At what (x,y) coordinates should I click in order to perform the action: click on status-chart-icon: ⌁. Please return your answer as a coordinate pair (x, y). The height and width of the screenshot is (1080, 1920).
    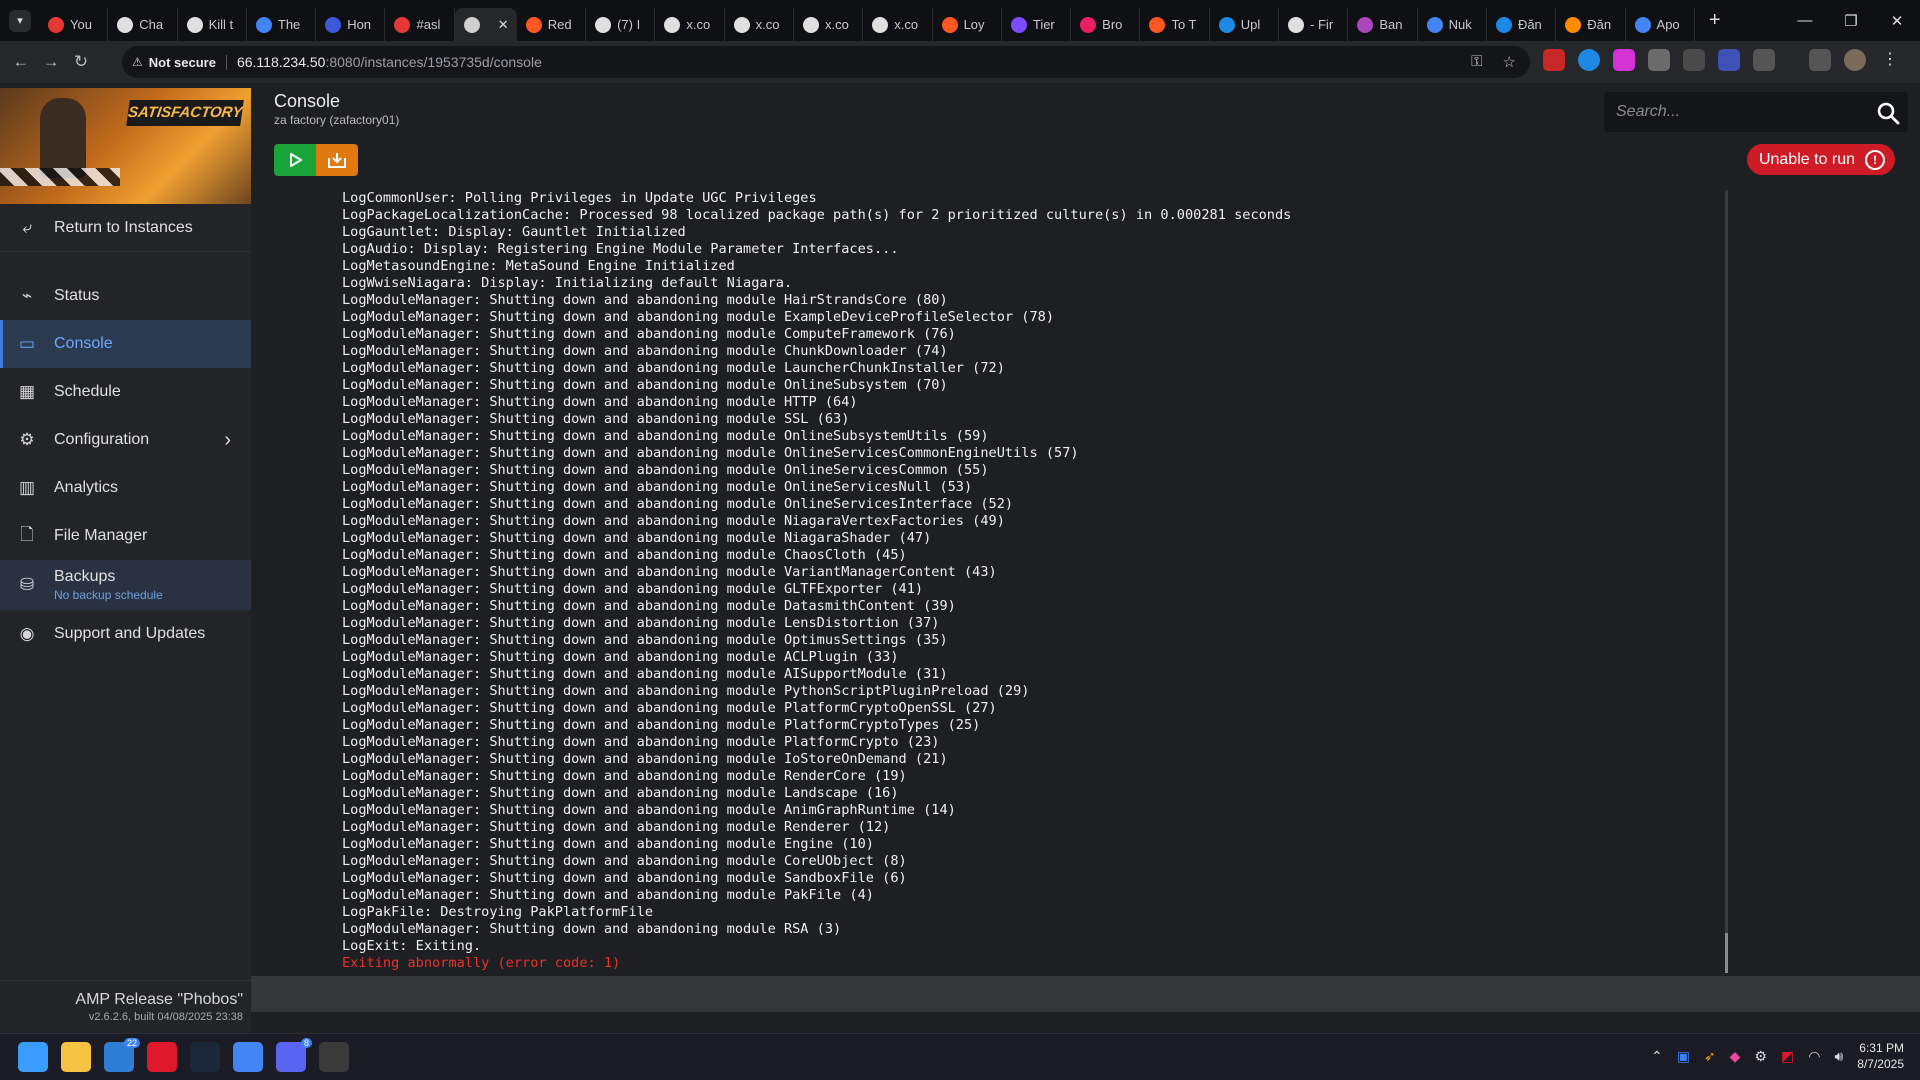
    Looking at the image, I should click on (27, 295).